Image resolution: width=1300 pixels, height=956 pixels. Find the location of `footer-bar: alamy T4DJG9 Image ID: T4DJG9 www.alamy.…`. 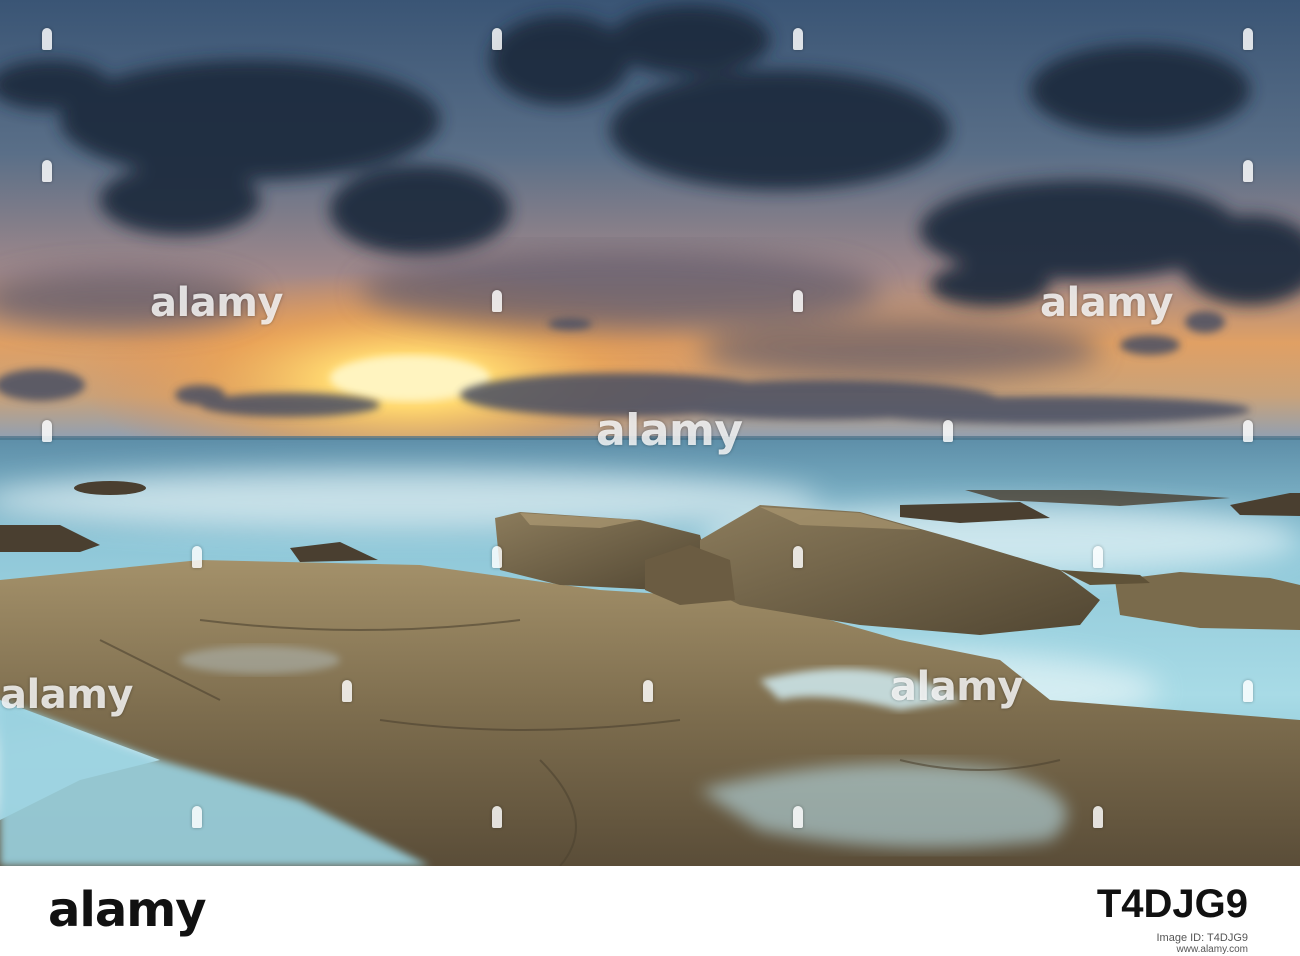

footer-bar: alamy T4DJG9 Image ID: T4DJG9 www.alamy.… is located at coordinates (650, 911).